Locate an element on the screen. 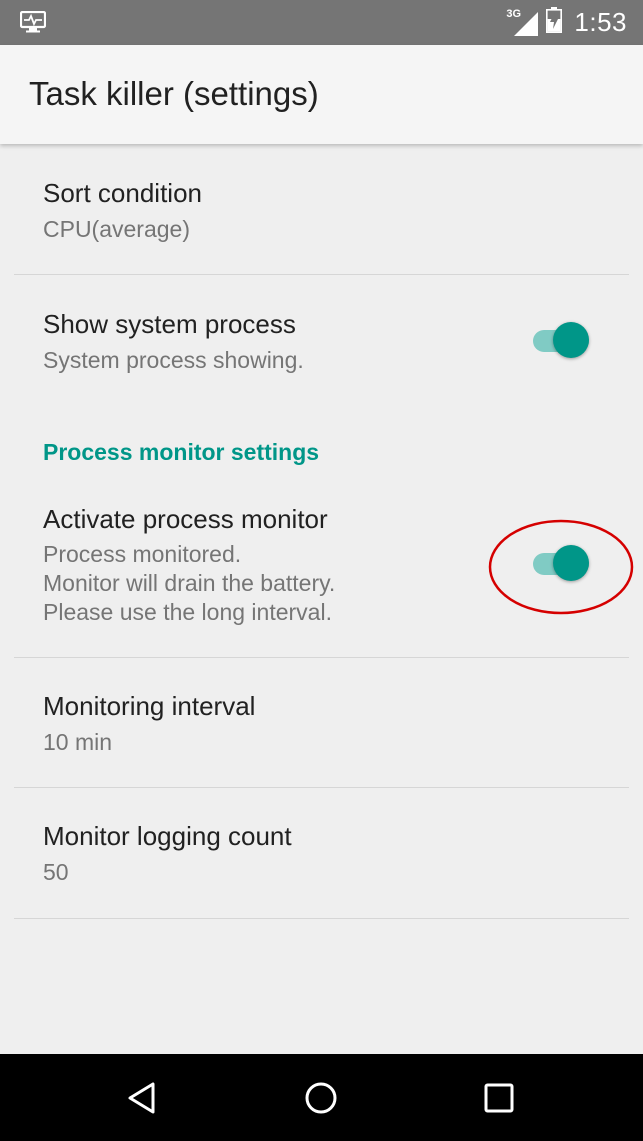 The image size is (643, 1141). pref-summary: 10 min is located at coordinates (78, 742).